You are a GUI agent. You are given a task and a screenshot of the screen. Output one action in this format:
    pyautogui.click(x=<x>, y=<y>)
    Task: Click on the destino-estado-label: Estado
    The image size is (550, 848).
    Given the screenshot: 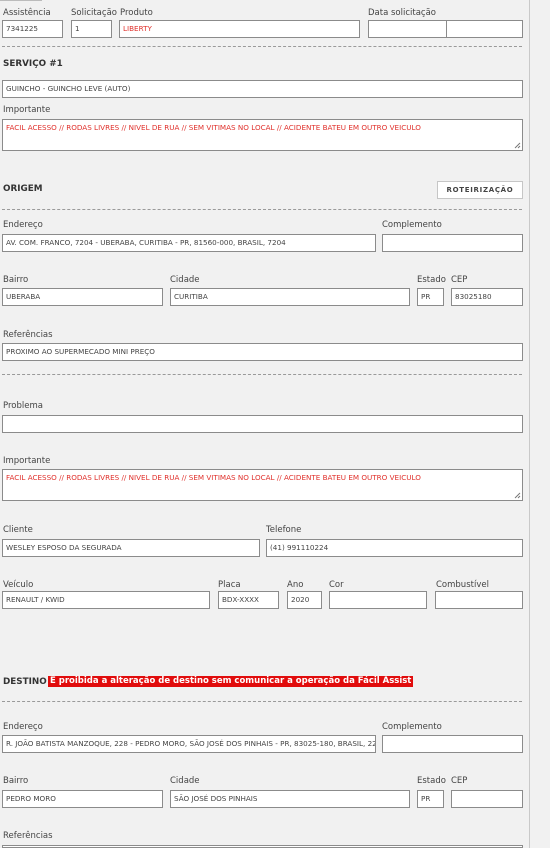 What is the action you would take?
    pyautogui.click(x=431, y=781)
    